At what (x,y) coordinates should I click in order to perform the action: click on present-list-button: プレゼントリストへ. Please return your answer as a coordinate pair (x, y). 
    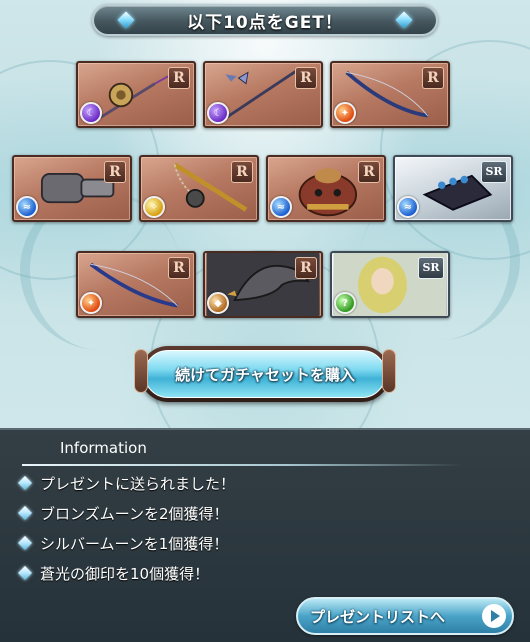
    Looking at the image, I should click on (405, 616).